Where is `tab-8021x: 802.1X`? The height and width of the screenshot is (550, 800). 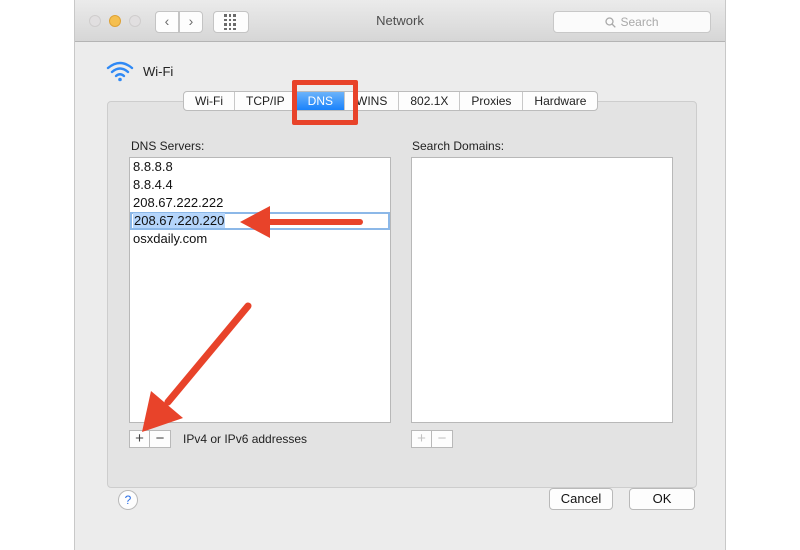 tab-8021x: 802.1X is located at coordinates (430, 101).